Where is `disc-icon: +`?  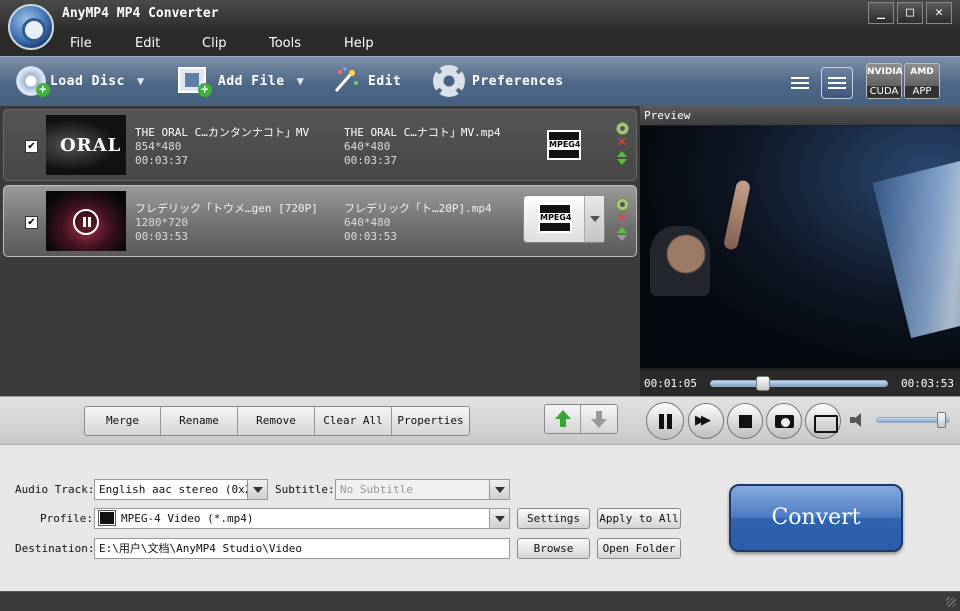
disc-icon: + is located at coordinates (33, 81).